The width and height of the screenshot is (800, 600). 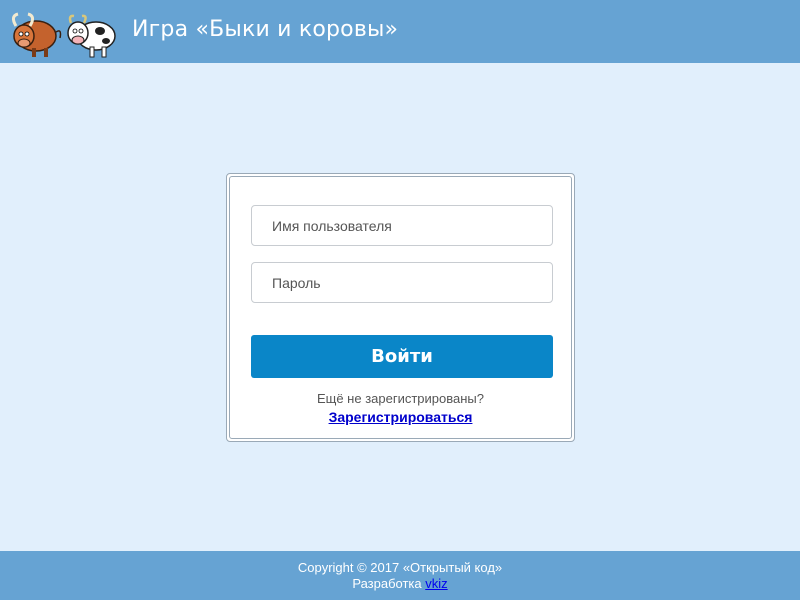 I want to click on top-header: Игра «Быки и коровы», so click(x=400, y=31).